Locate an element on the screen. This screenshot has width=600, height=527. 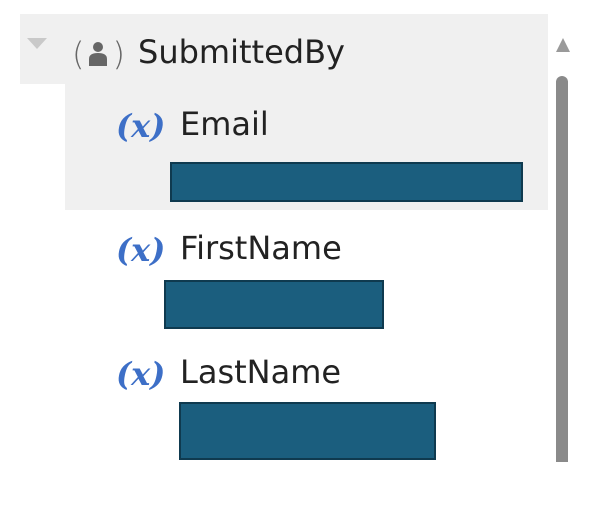
field-value-firstname is located at coordinates (274, 304).